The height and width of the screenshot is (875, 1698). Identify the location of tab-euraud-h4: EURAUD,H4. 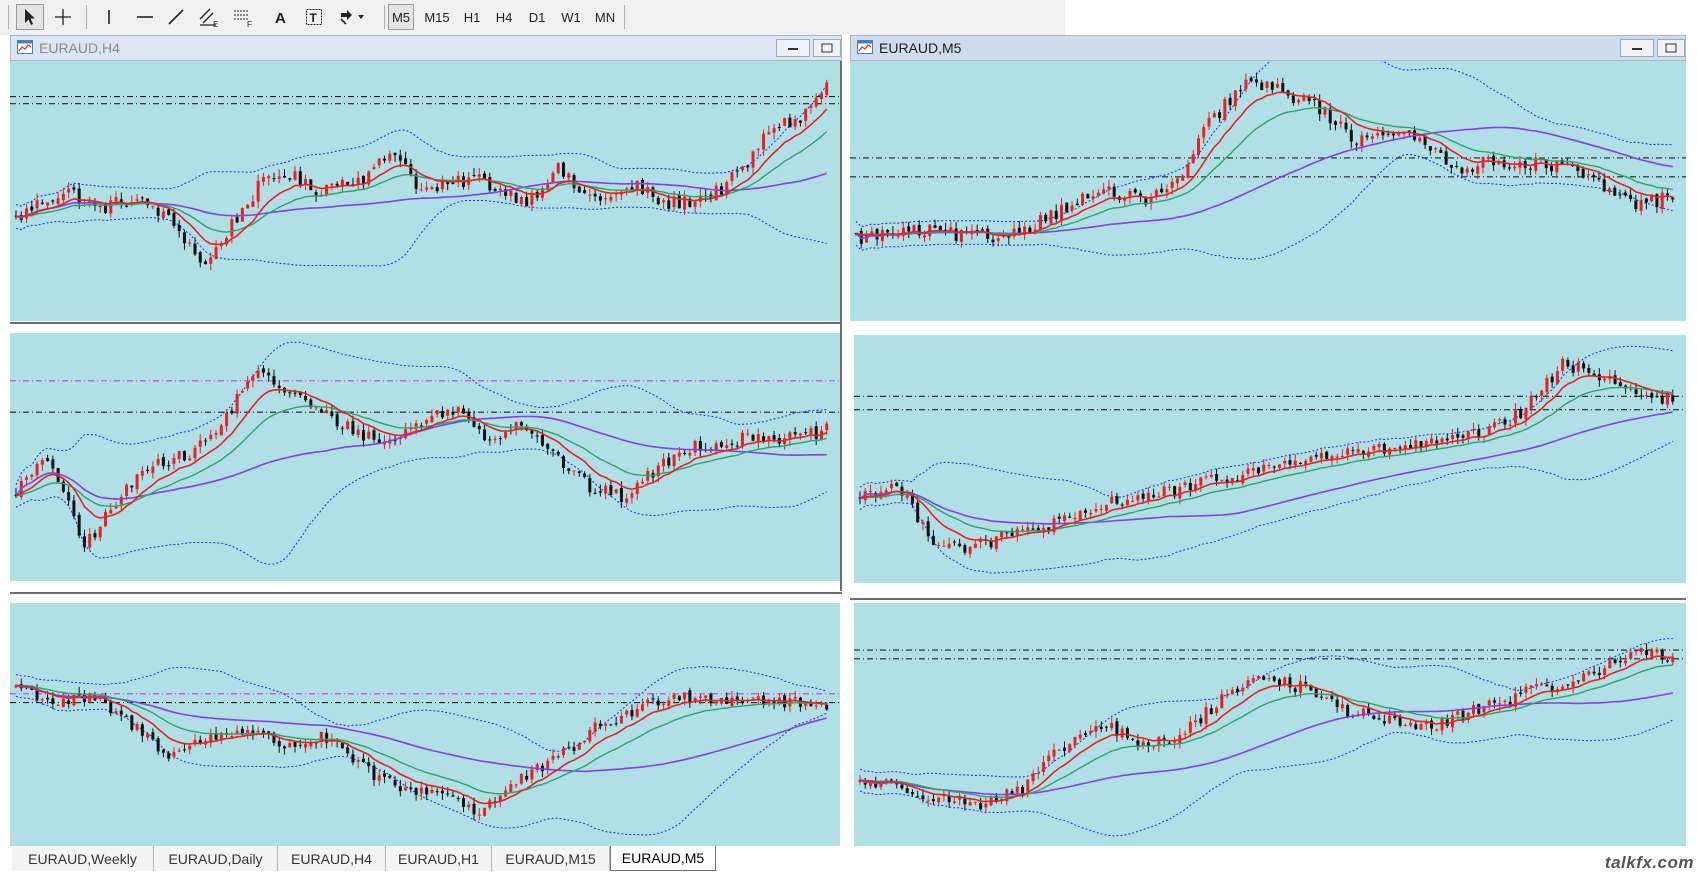
(332, 858).